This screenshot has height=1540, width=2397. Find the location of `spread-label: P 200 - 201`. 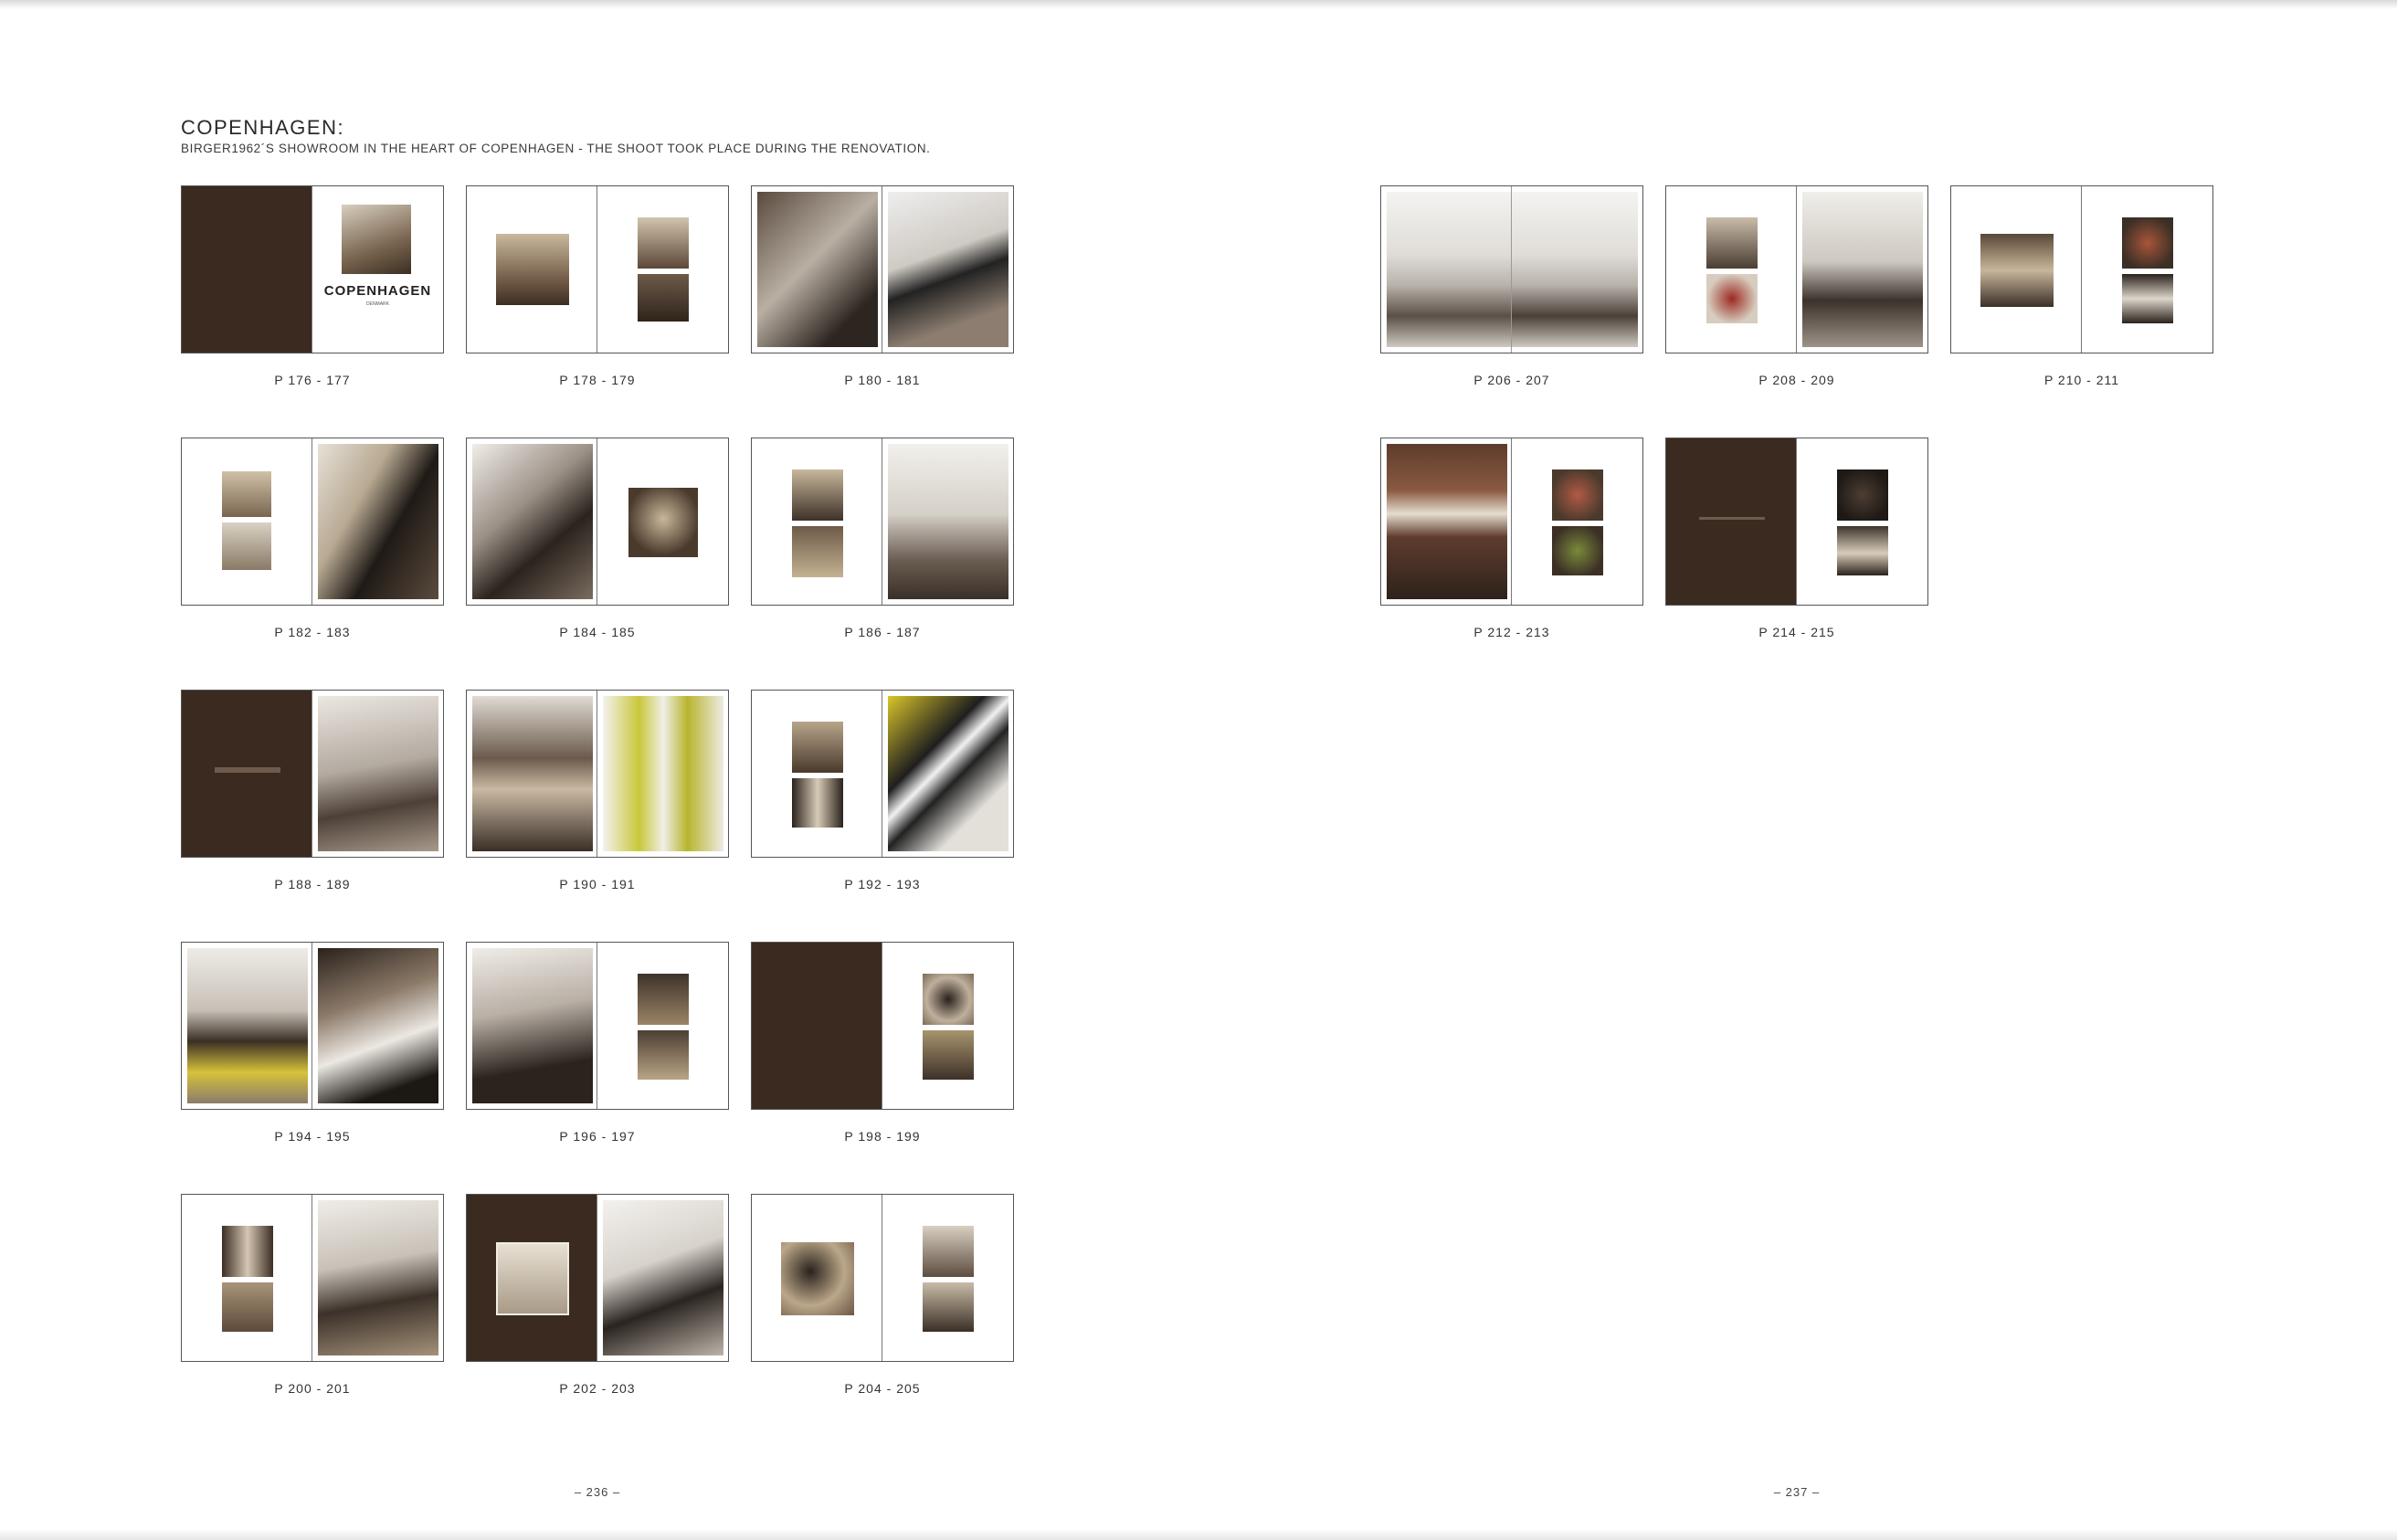

spread-label: P 200 - 201 is located at coordinates (312, 1388).